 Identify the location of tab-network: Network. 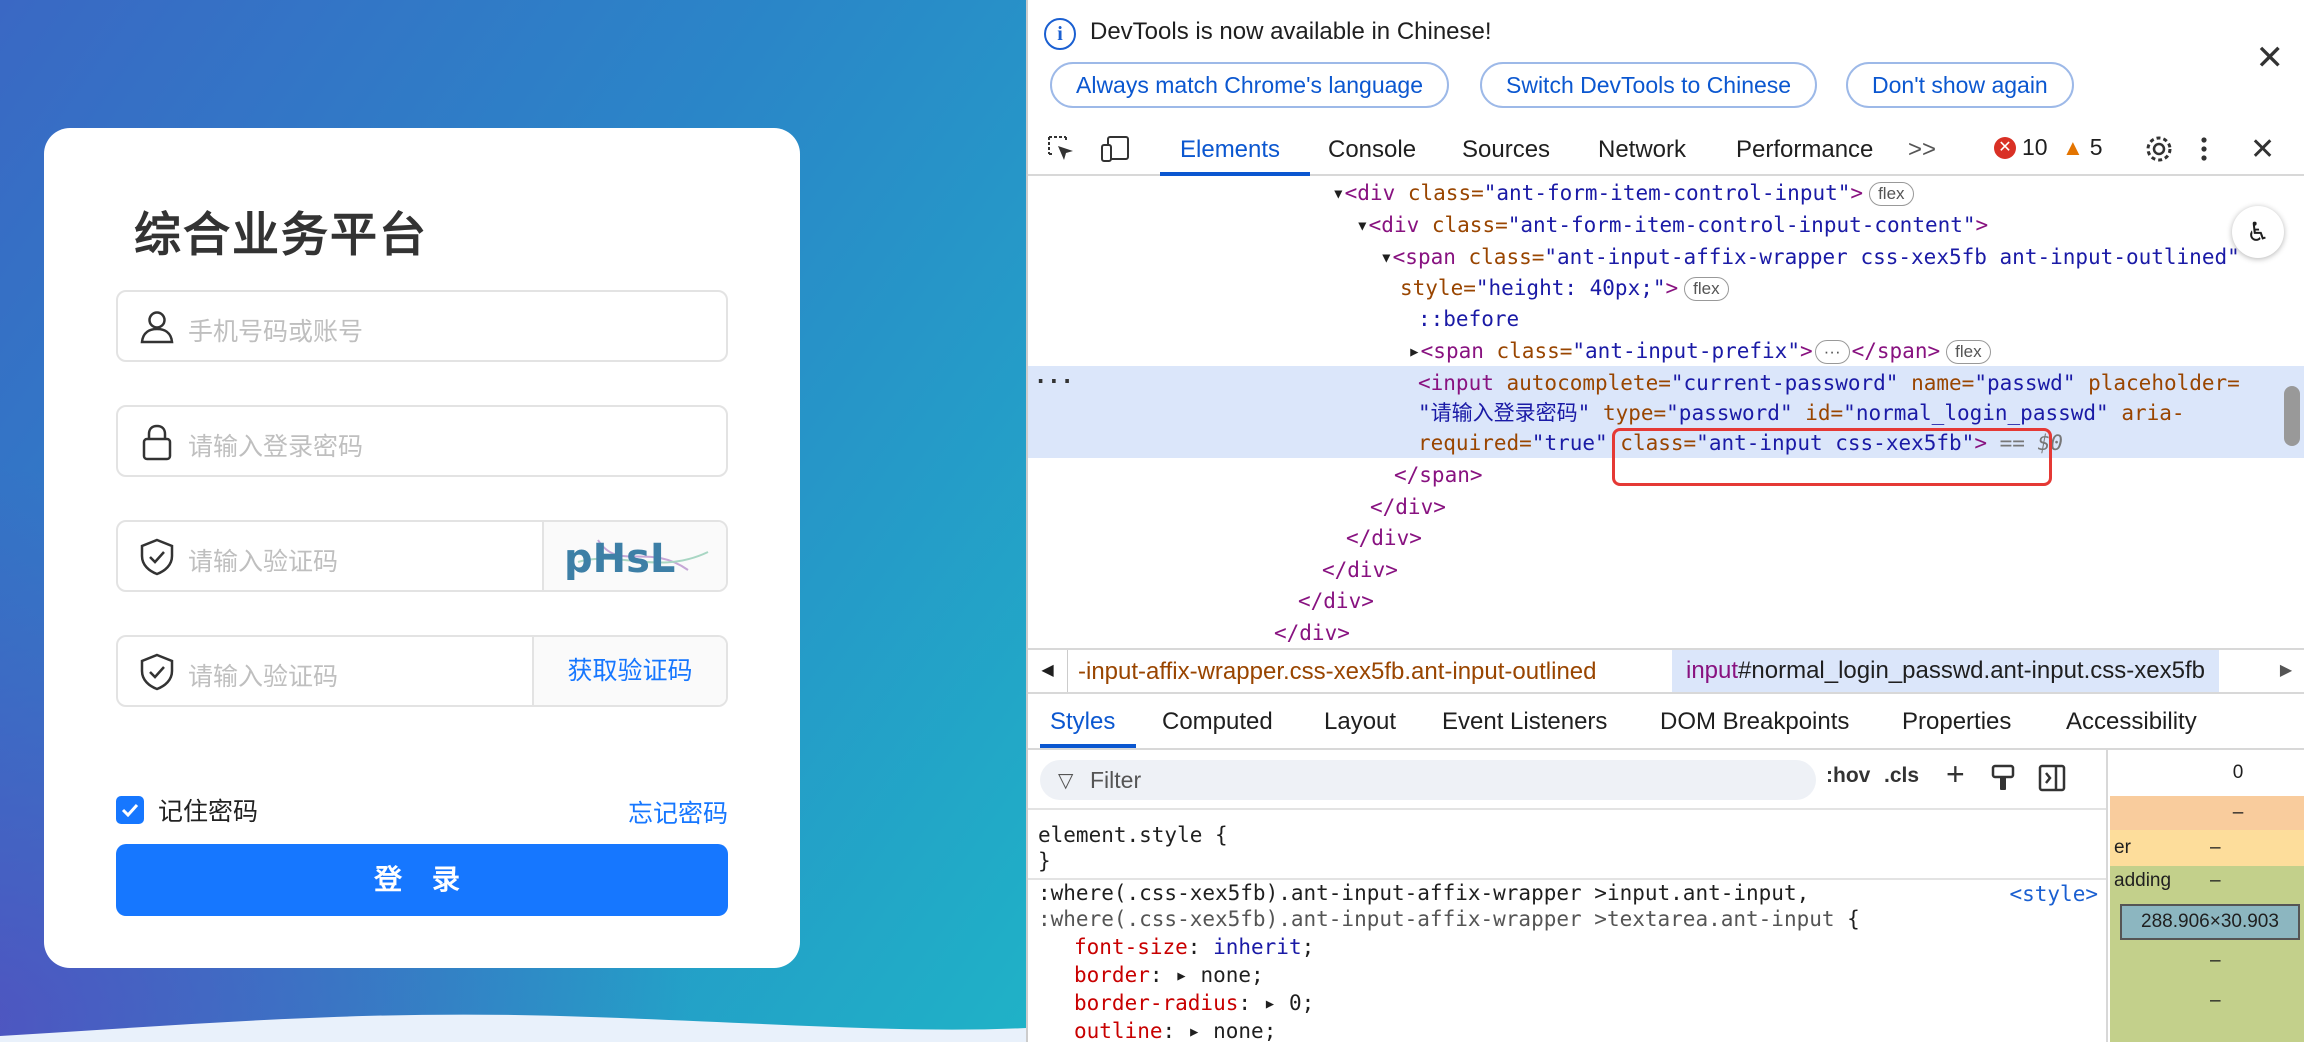
(1642, 150).